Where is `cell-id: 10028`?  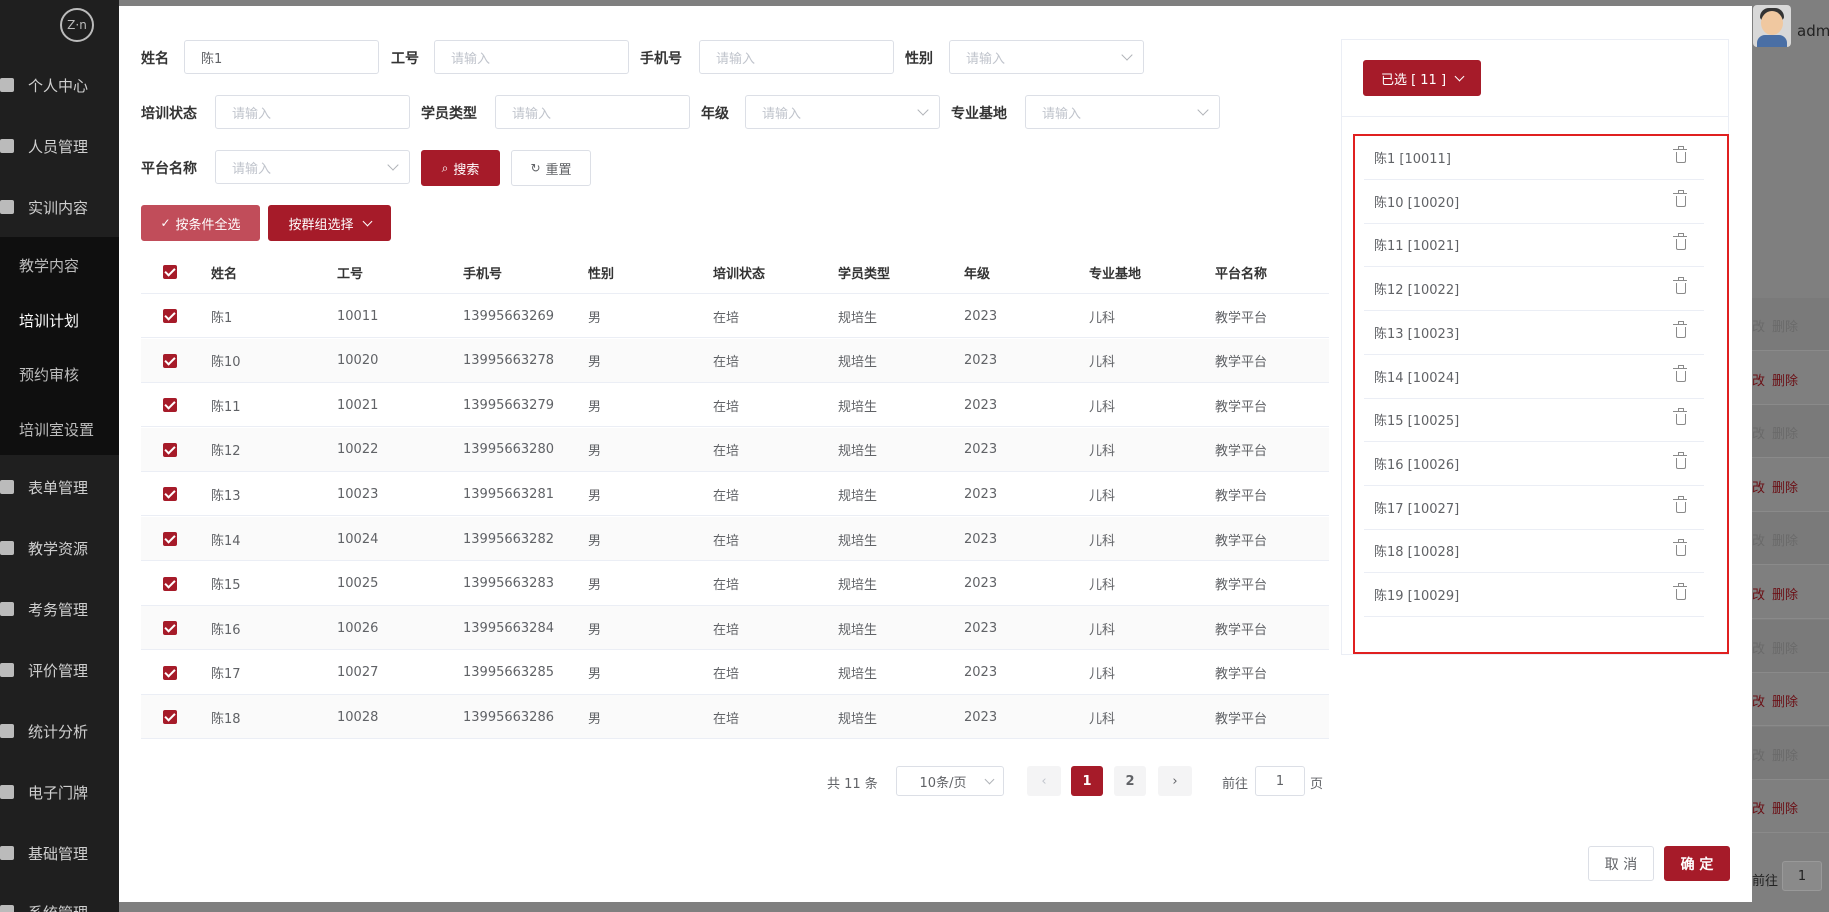 cell-id: 10028 is located at coordinates (358, 717).